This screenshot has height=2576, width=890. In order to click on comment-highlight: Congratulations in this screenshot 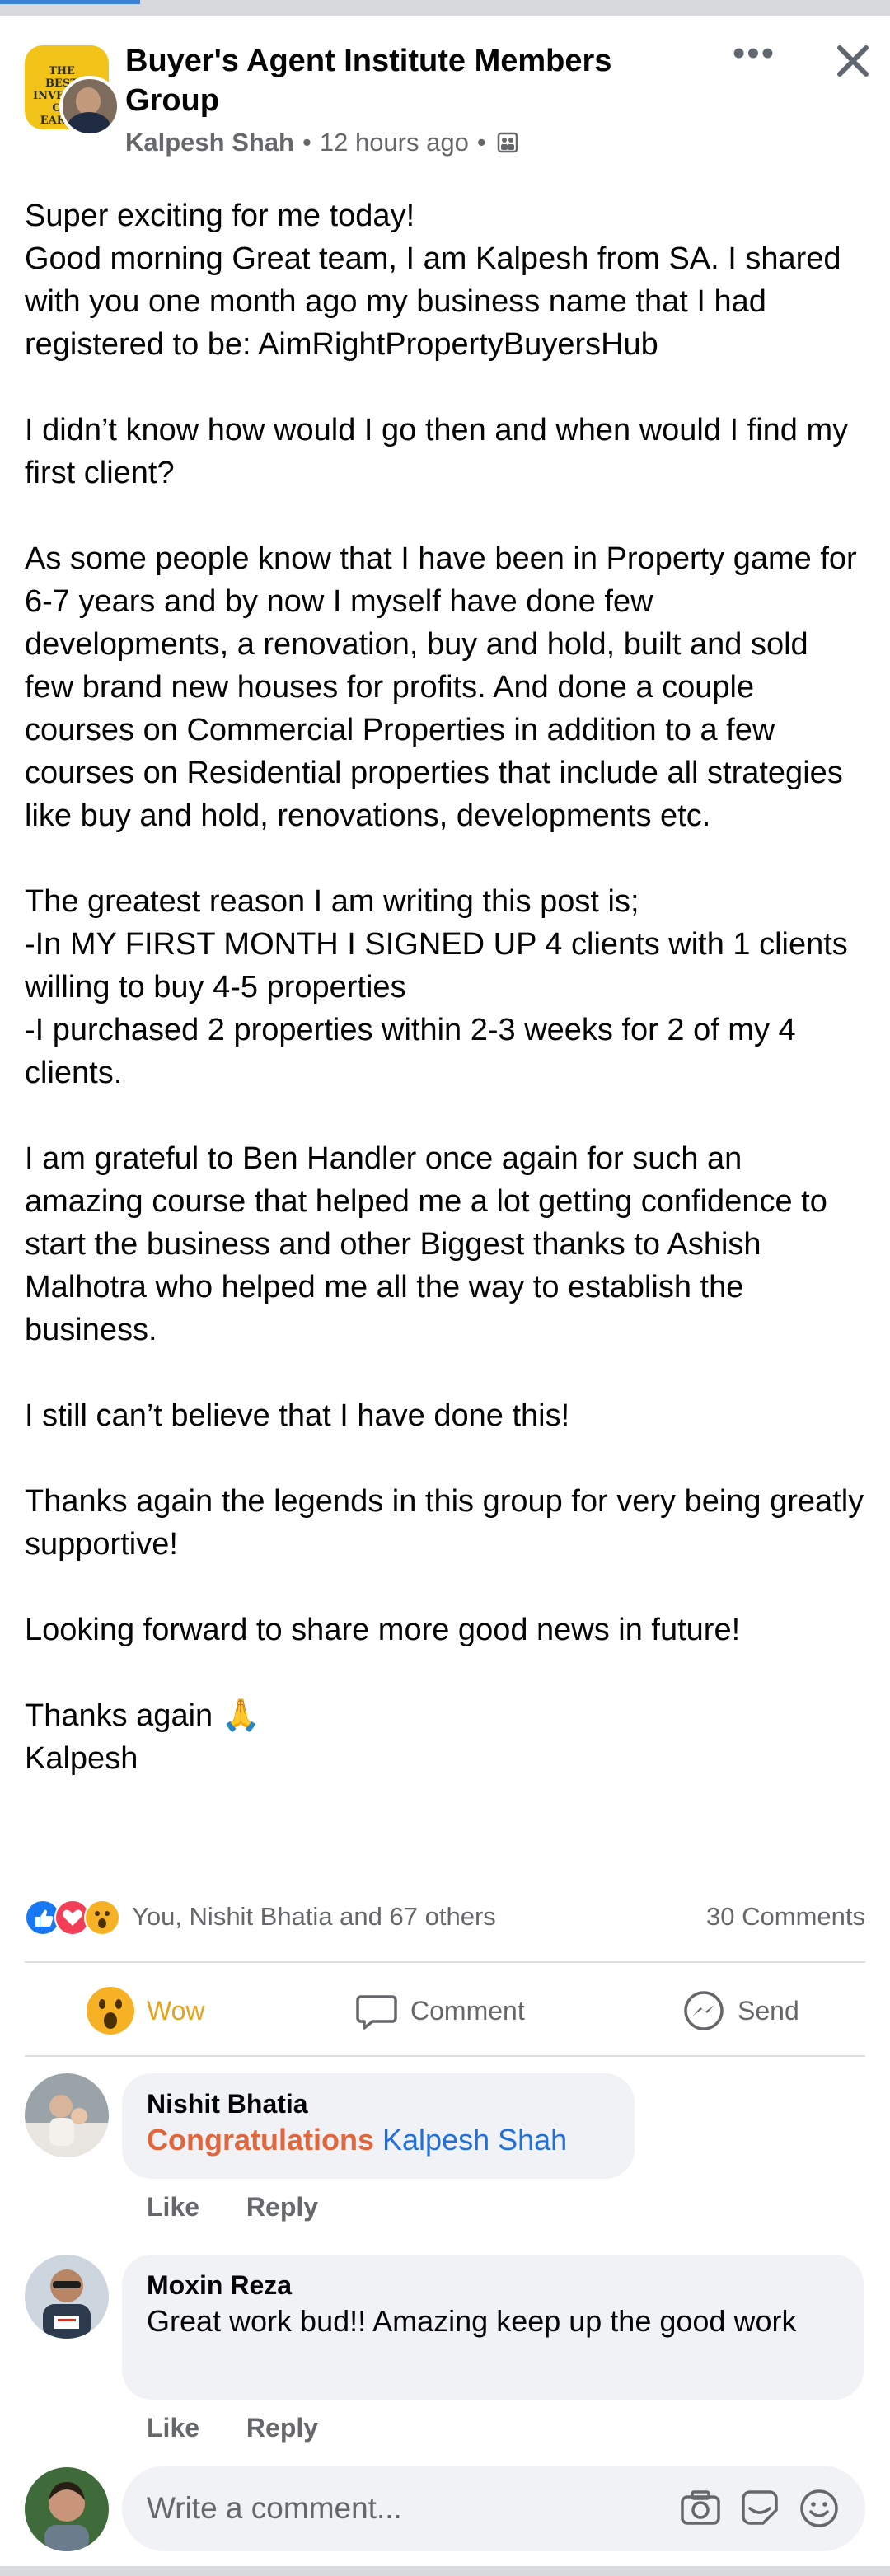, I will do `click(260, 2140)`.